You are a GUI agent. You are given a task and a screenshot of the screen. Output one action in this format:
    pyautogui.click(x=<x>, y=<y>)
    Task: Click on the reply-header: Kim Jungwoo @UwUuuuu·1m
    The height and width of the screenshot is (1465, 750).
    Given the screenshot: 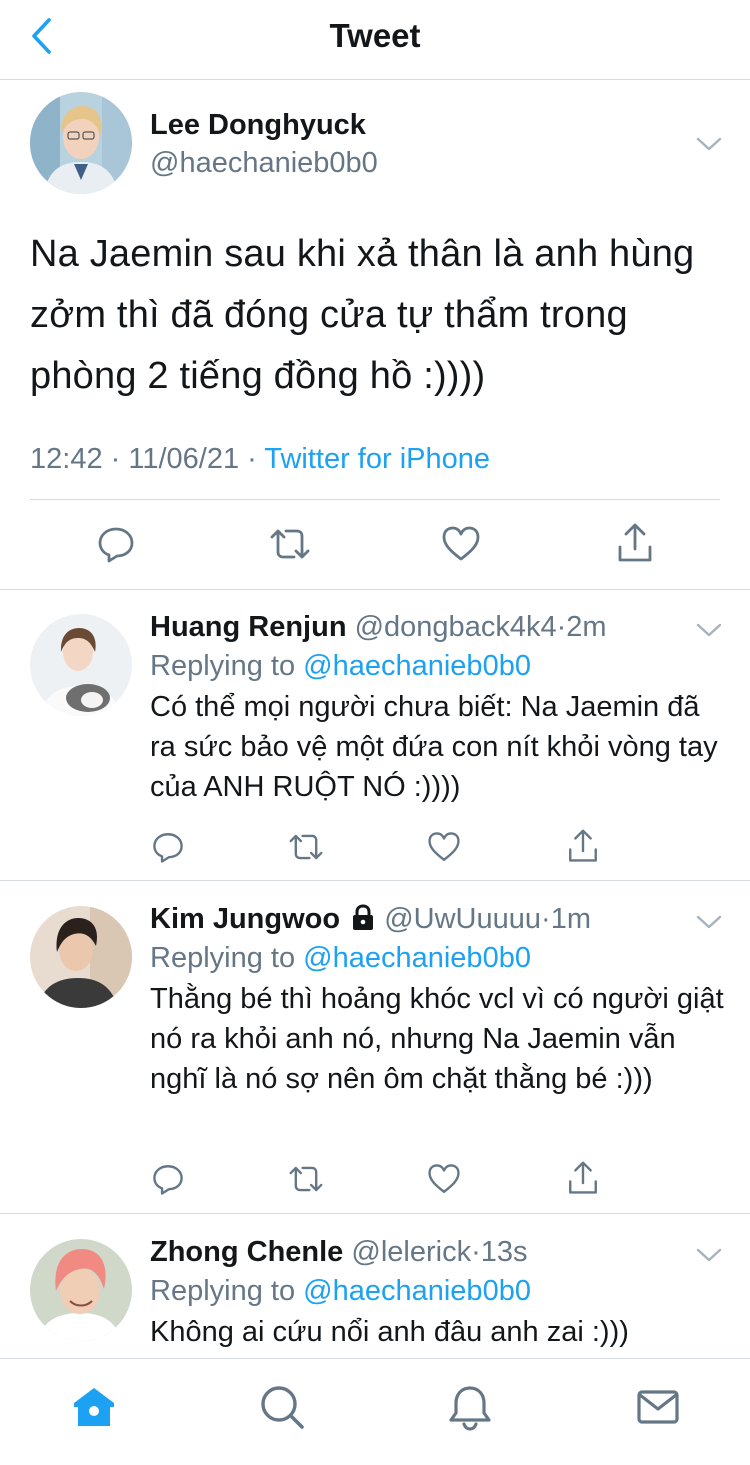 What is the action you would take?
    pyautogui.click(x=370, y=919)
    